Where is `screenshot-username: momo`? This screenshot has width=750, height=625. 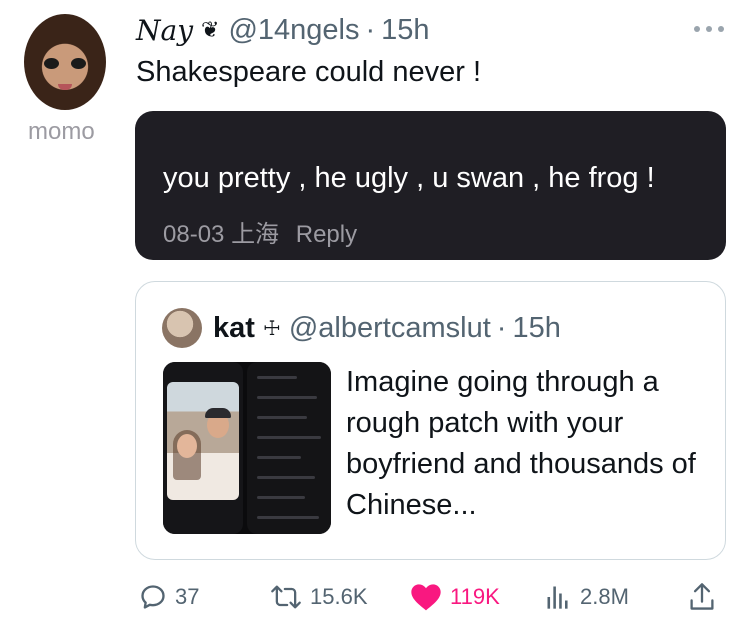
screenshot-username: momo is located at coordinates (61, 131).